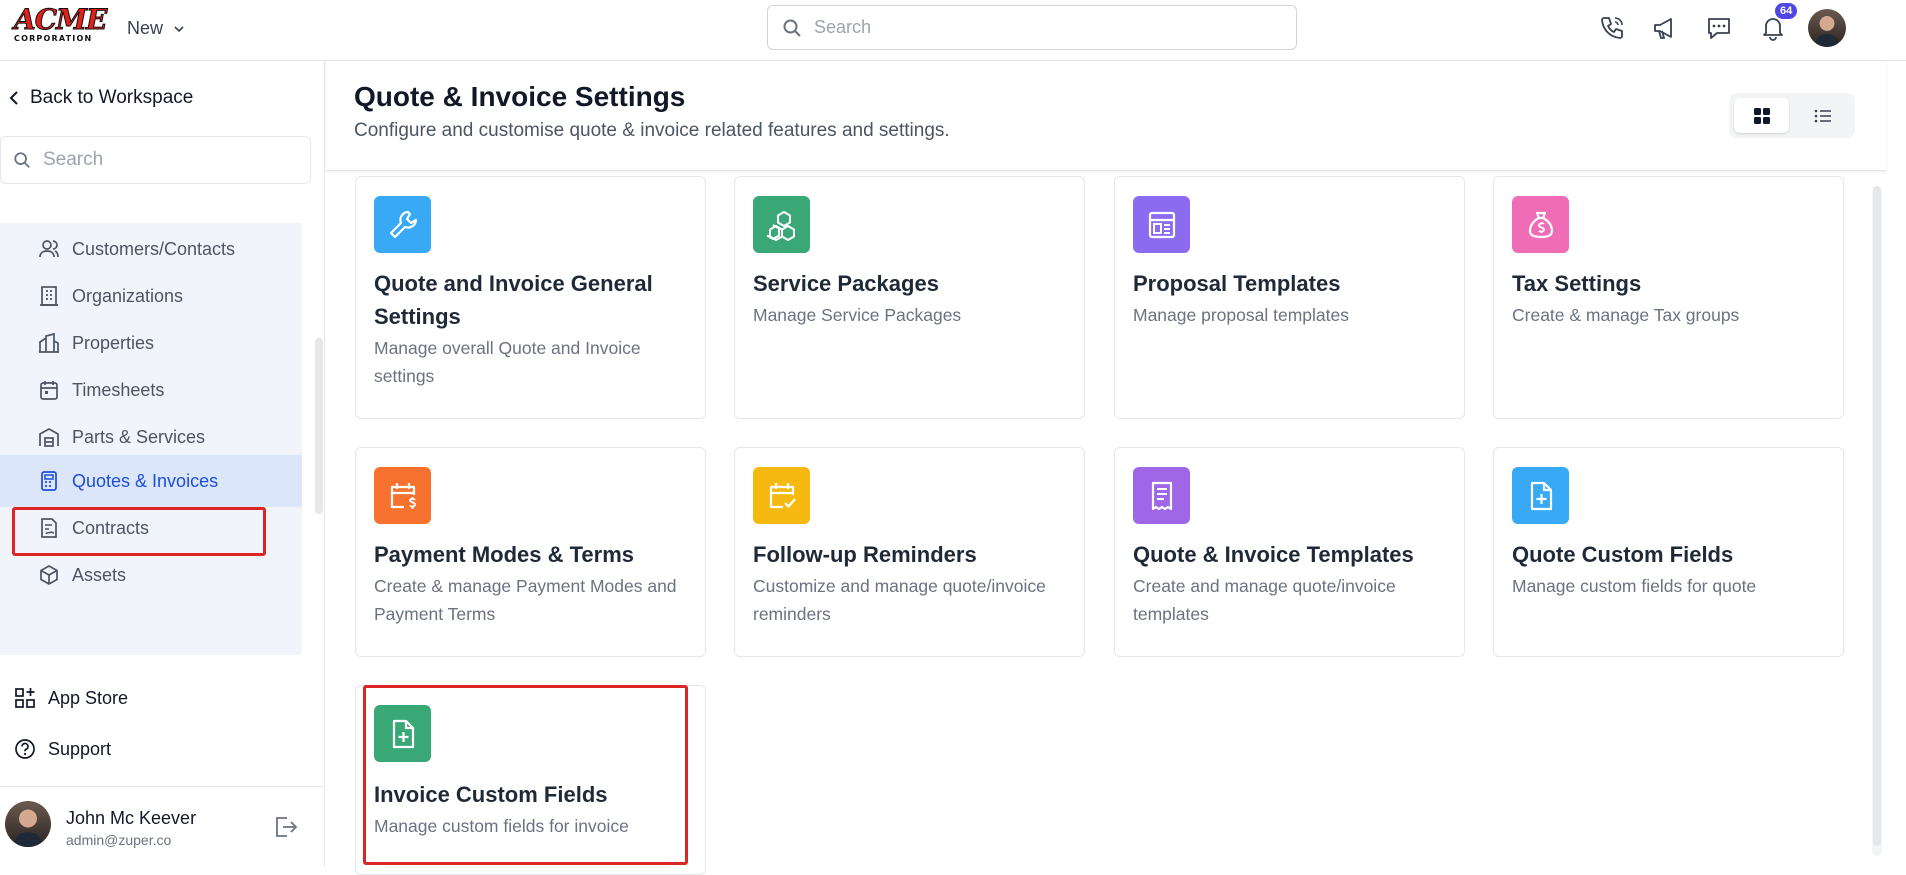 This screenshot has height=875, width=1906. I want to click on grid-icon, so click(1761, 115).